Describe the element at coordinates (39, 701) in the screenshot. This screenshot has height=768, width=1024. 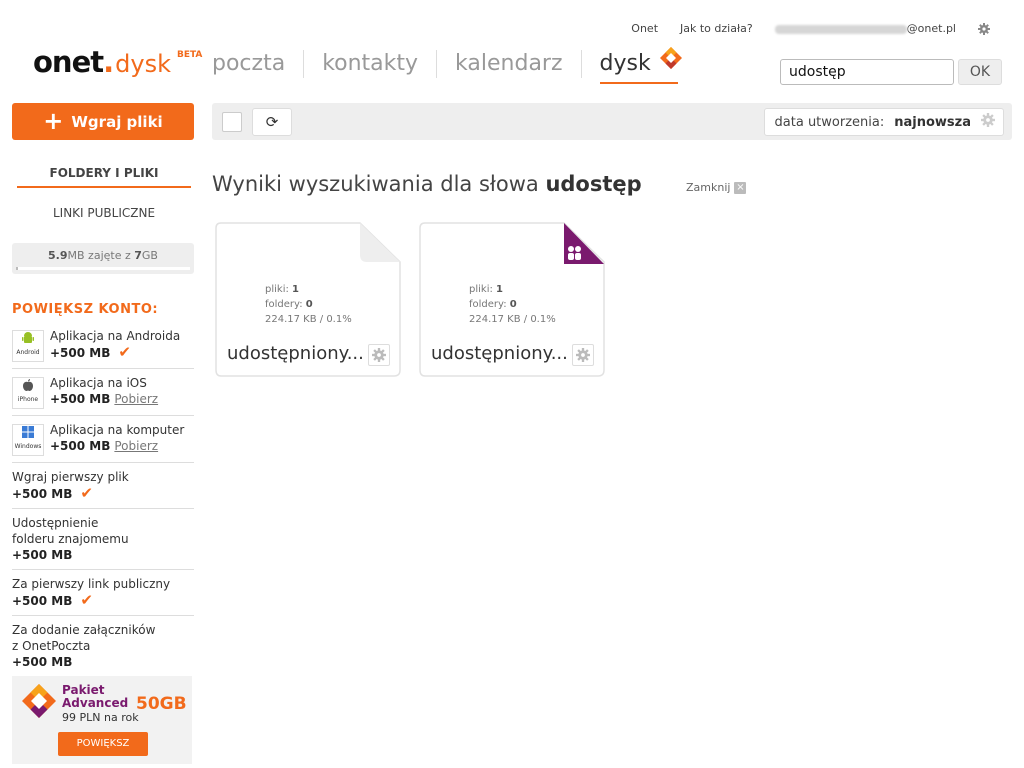
I see `onet-diamond-icon` at that location.